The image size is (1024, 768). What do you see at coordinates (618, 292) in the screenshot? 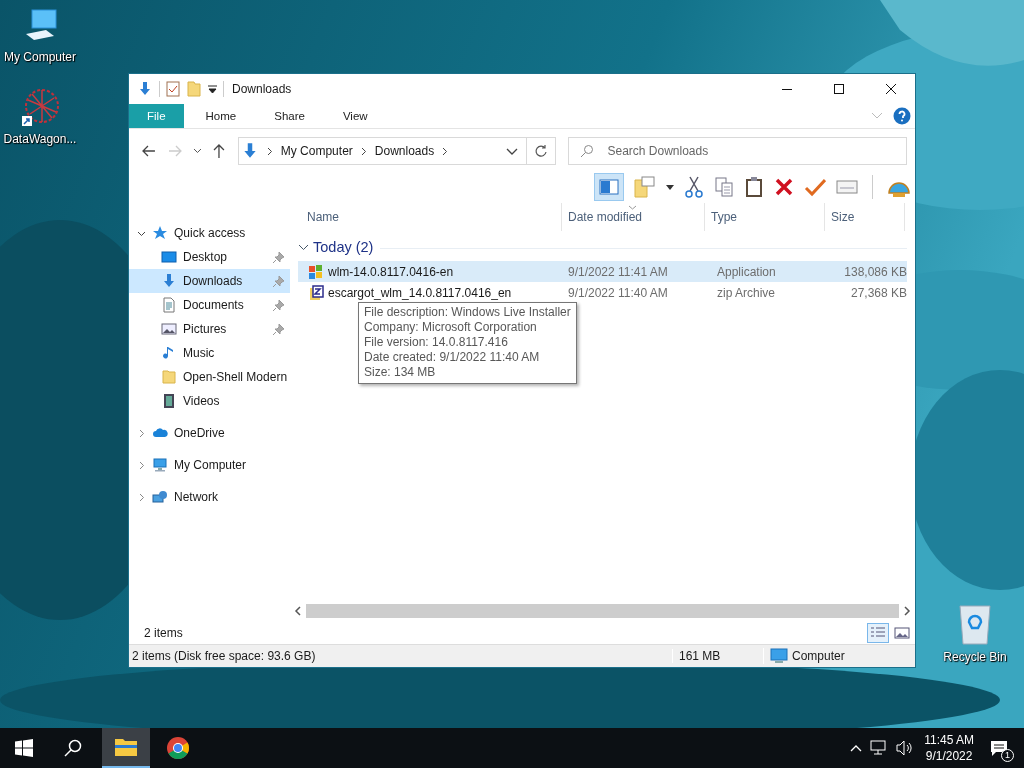
I see `date-cell-text: 9/1/2022 11:40 AM` at bounding box center [618, 292].